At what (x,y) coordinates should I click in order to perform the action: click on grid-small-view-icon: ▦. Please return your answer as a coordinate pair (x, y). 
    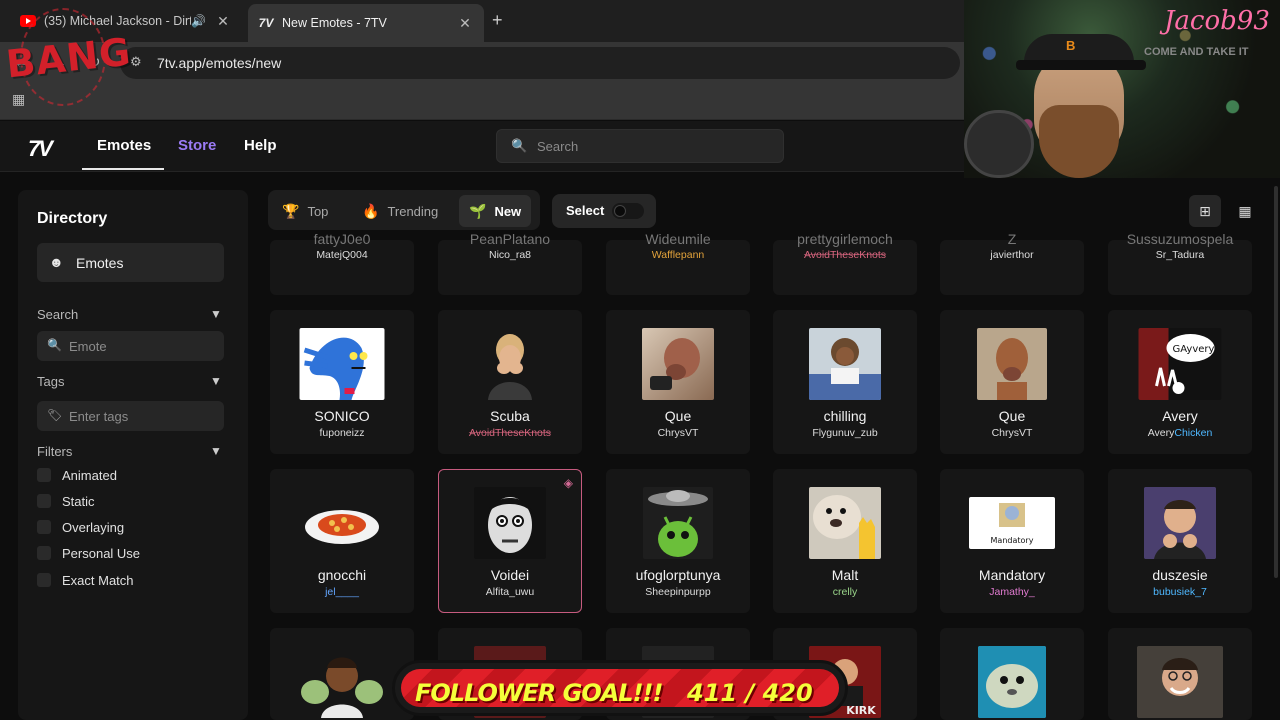
    Looking at the image, I should click on (1245, 211).